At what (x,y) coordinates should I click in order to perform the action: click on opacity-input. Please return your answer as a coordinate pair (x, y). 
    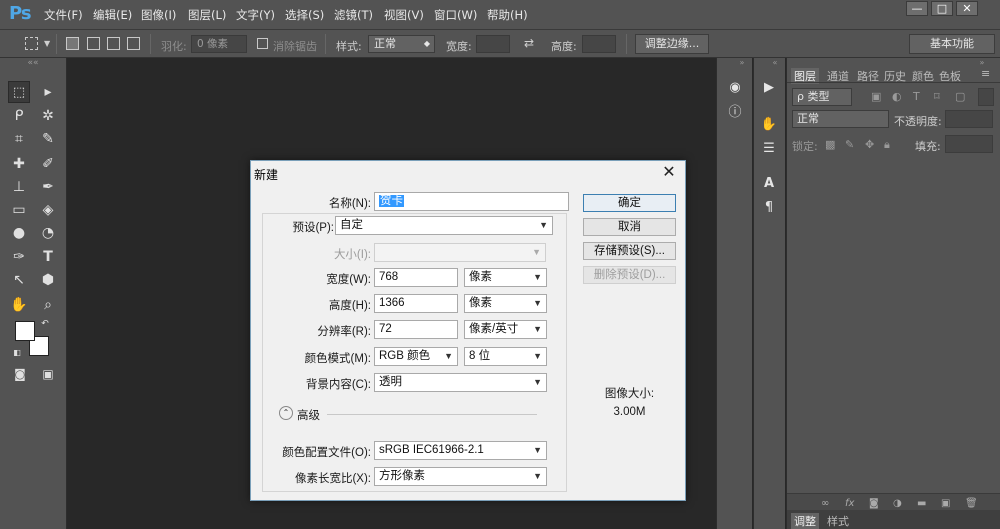
    Looking at the image, I should click on (969, 119).